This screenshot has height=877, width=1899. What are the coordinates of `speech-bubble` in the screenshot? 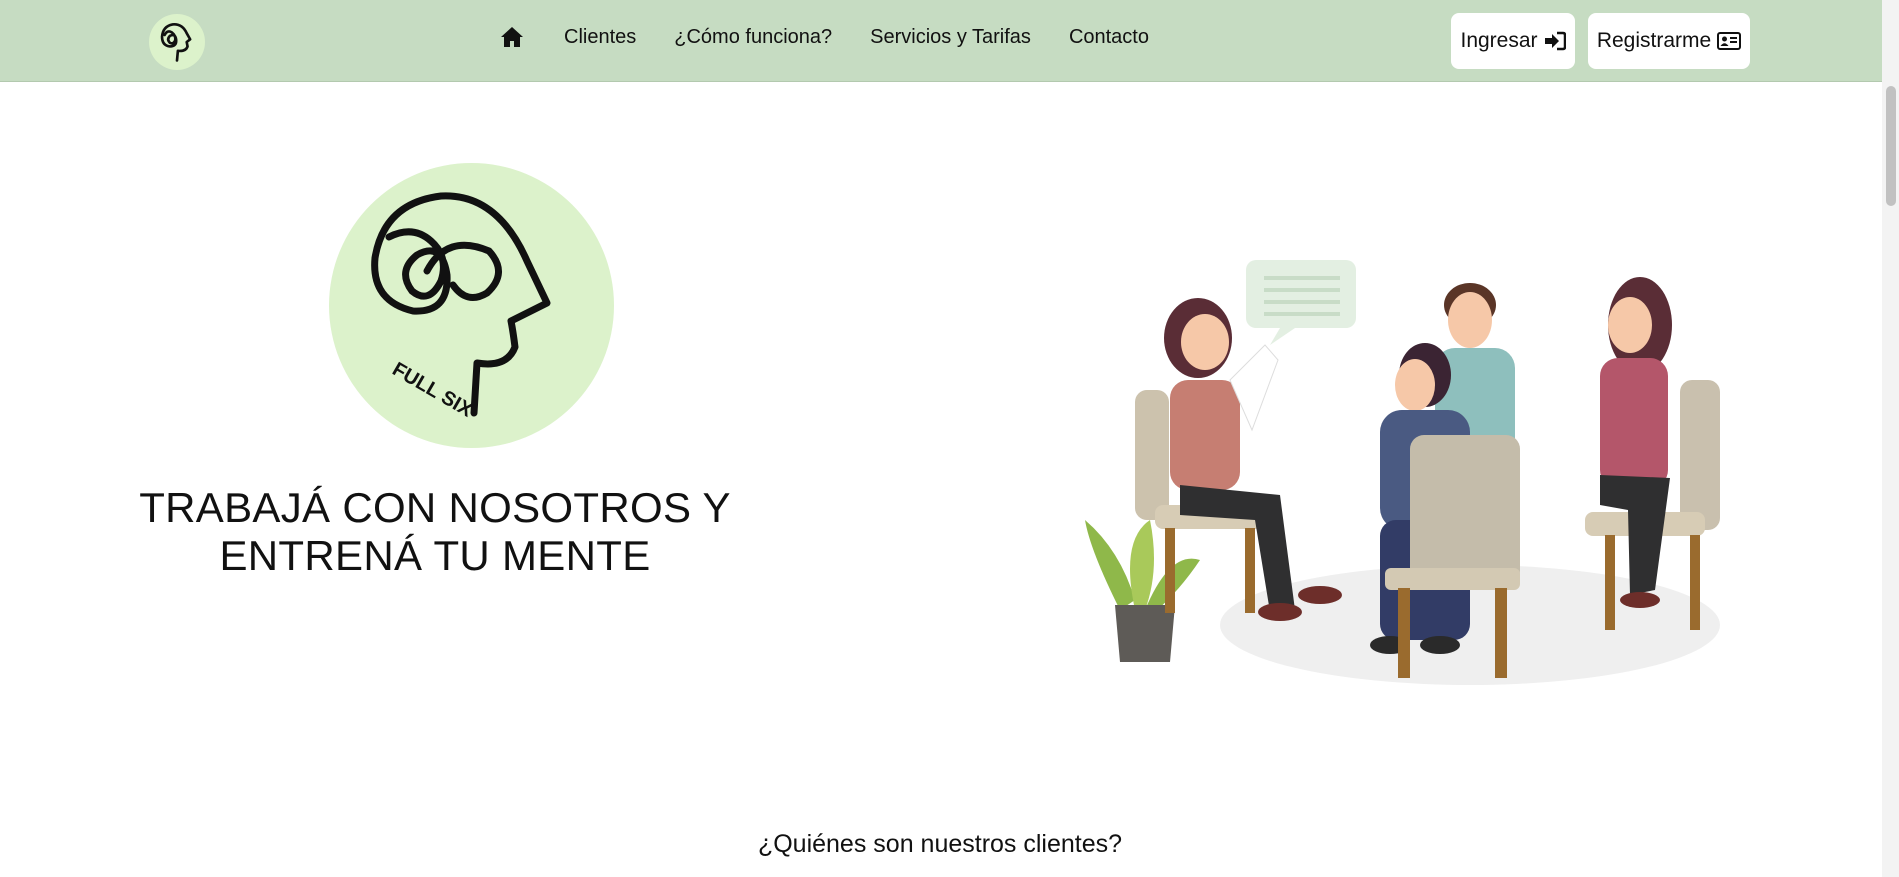 It's located at (1301, 302).